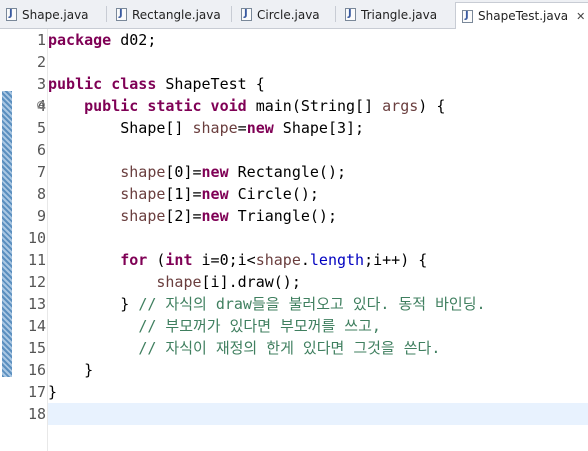 The height and width of the screenshot is (451, 588). What do you see at coordinates (396, 260) in the screenshot?
I see `code-text: ;i++) {` at bounding box center [396, 260].